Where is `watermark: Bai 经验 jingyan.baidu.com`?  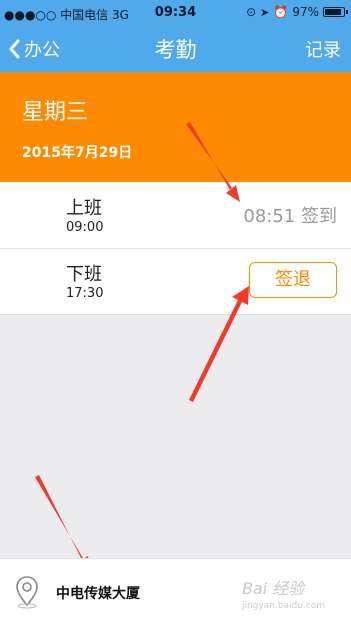 watermark: Bai 经验 jingyan.baidu.com is located at coordinates (283, 593).